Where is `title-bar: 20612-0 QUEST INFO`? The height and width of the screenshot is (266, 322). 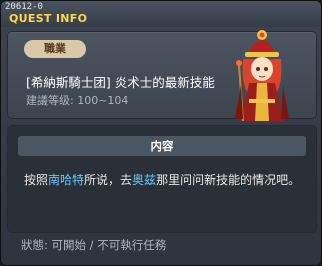 title-bar: 20612-0 QUEST INFO is located at coordinates (161, 14).